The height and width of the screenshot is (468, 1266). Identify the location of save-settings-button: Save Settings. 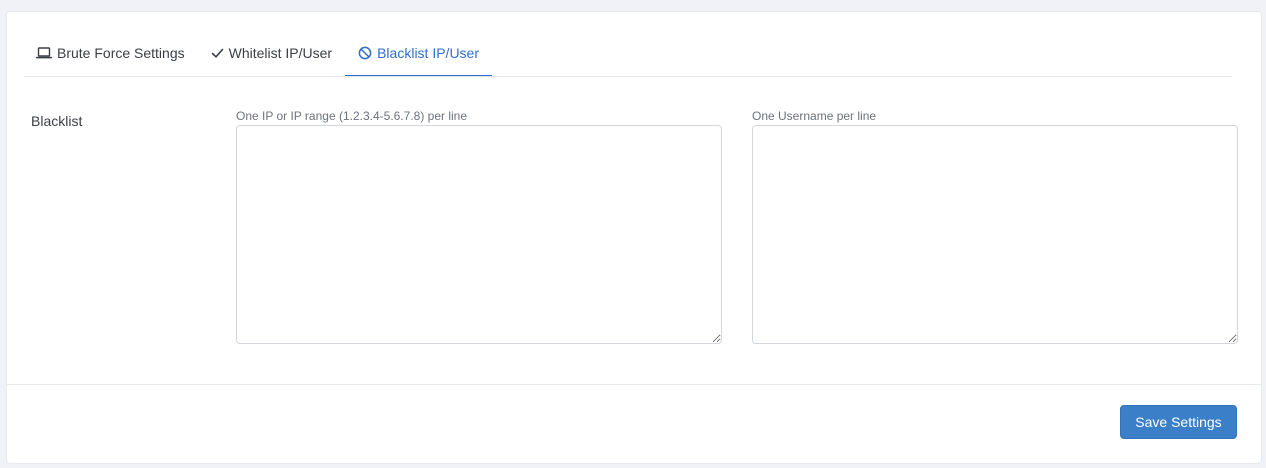
(1178, 422).